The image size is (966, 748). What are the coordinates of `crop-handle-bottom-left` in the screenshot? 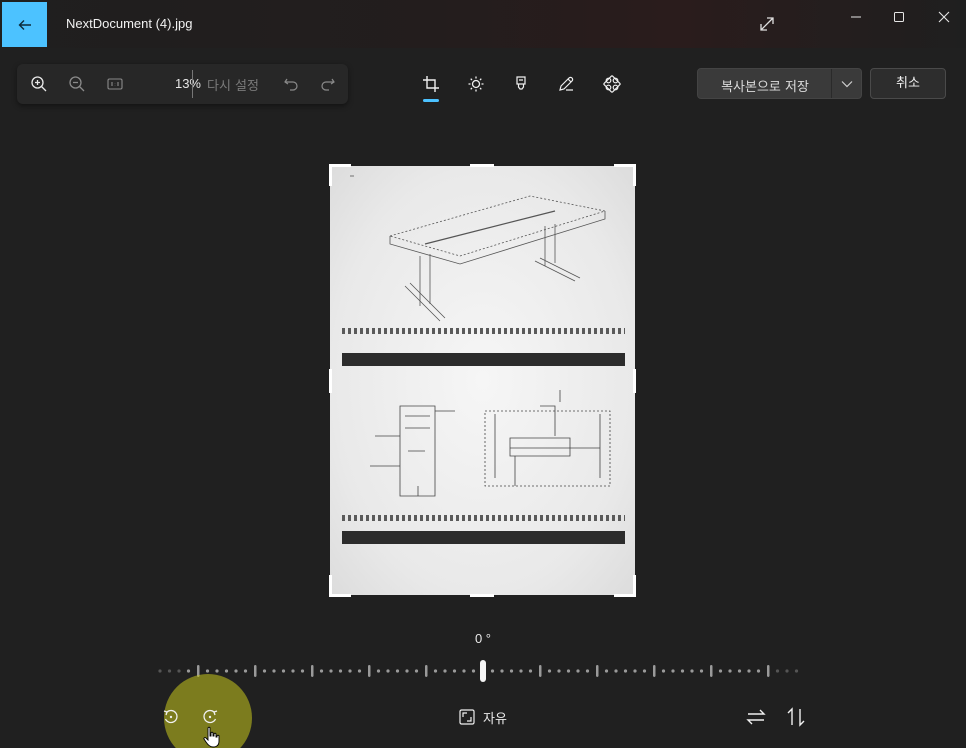 It's located at (340, 595).